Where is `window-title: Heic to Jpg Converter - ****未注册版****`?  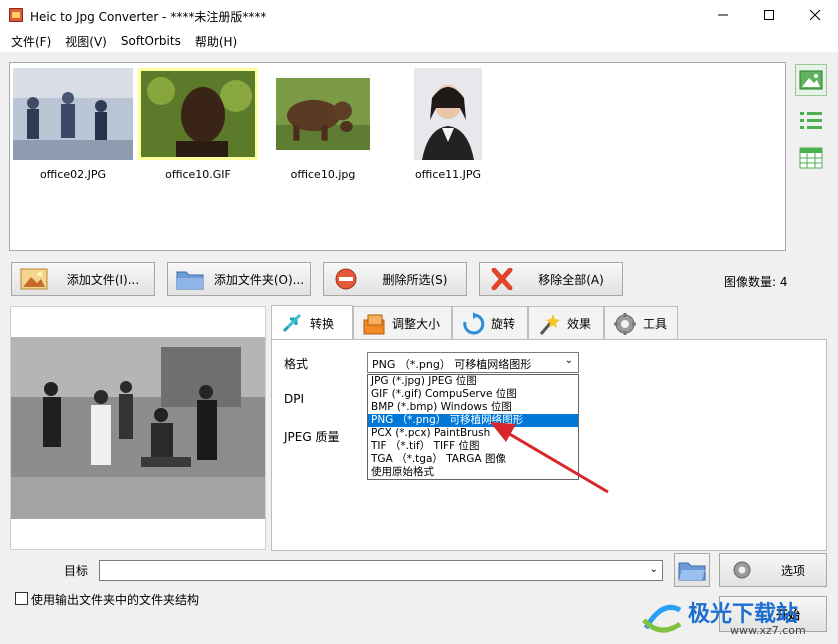
window-title: Heic to Jpg Converter - ****未注册版**** is located at coordinates (148, 17).